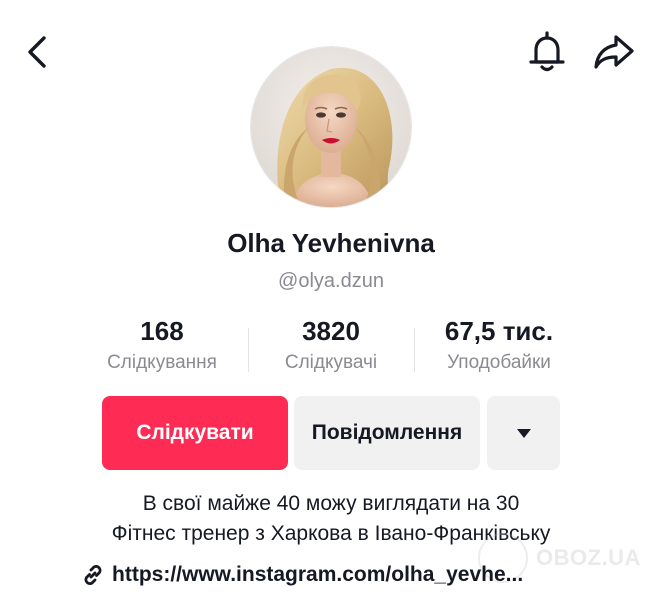 This screenshot has width=662, height=600. Describe the element at coordinates (331, 503) in the screenshot. I see `bio-line: В свої майже 40 можу виглядати на 30` at that location.